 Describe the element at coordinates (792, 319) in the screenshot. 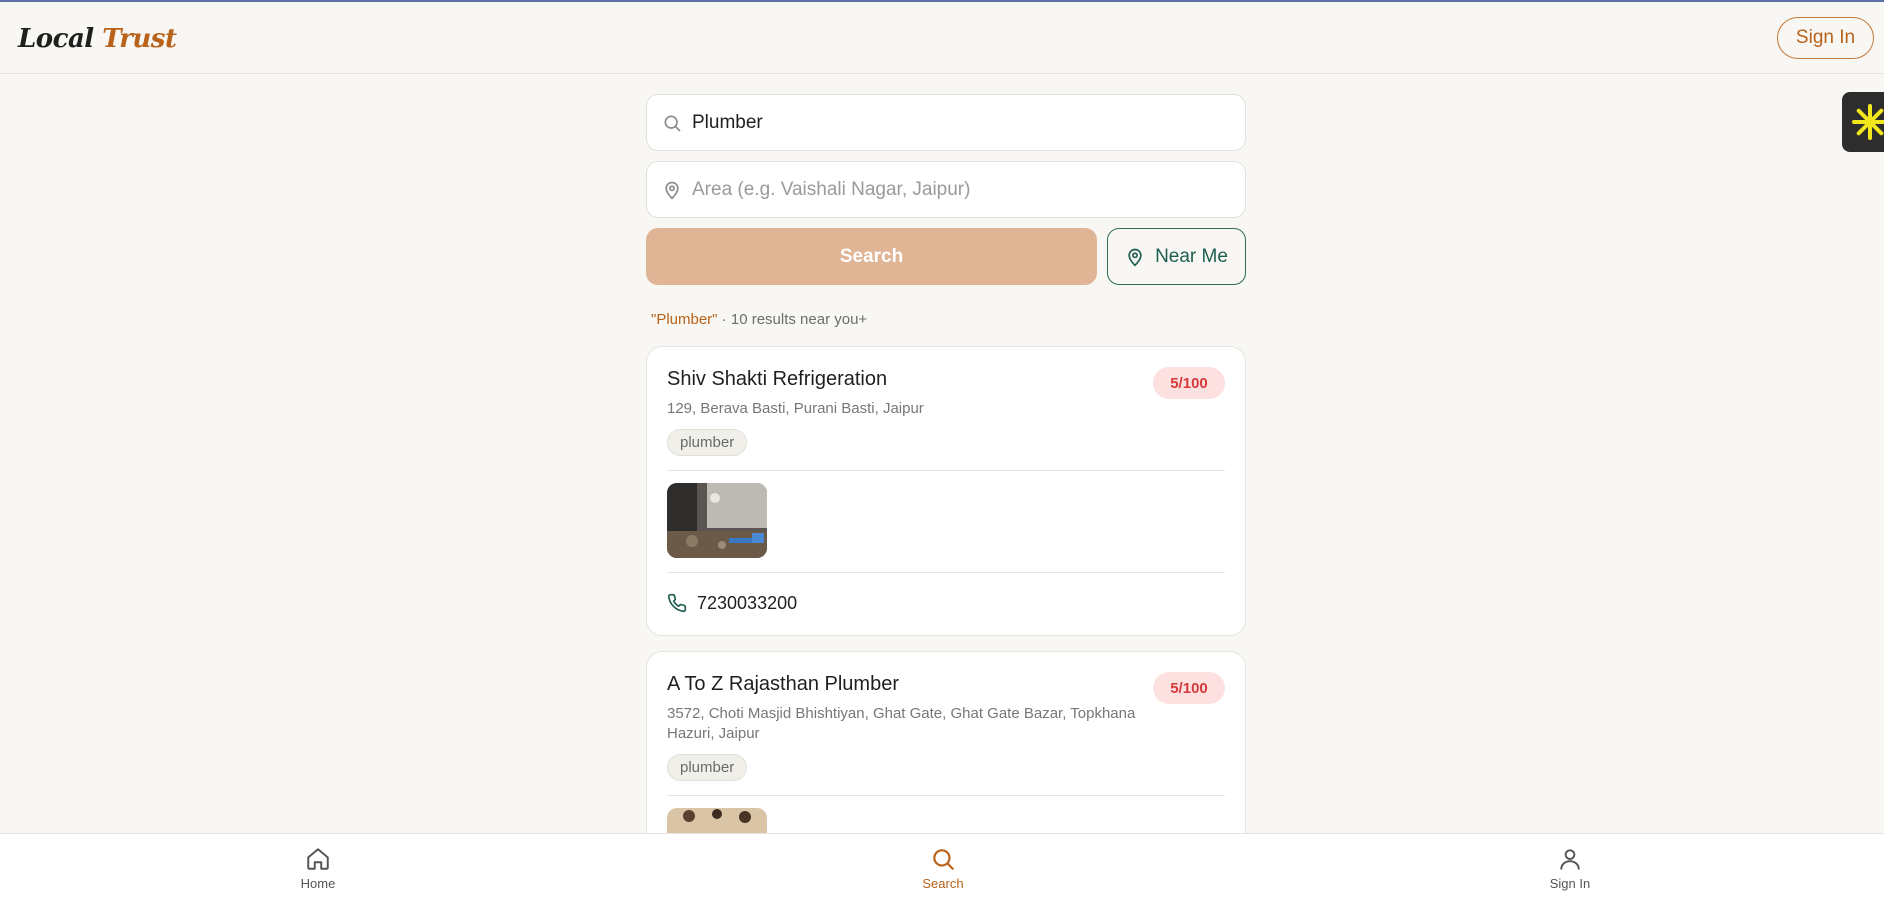

I see `results-count-text: · 10 results near you+` at that location.